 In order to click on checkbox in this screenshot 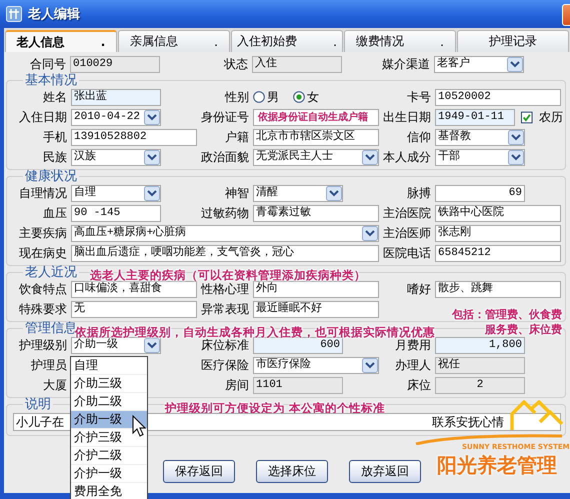, I will do `click(527, 117)`.